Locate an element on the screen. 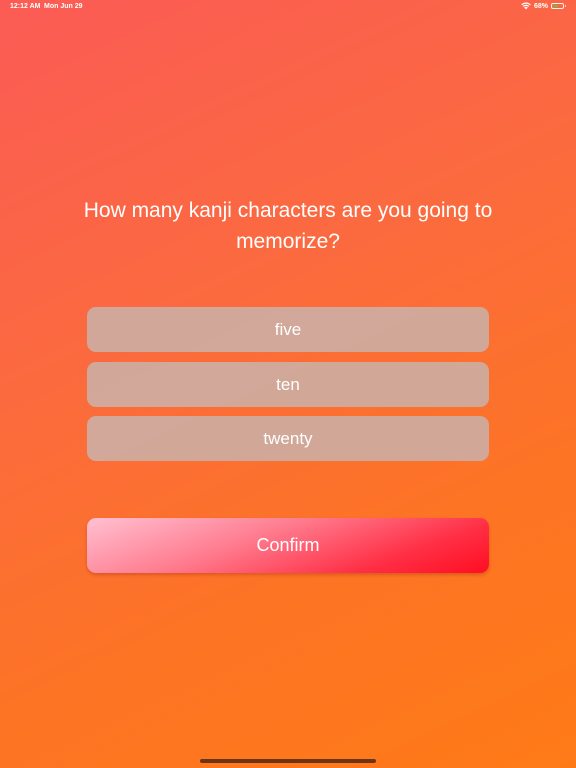  option-ten-button: ten is located at coordinates (288, 384).